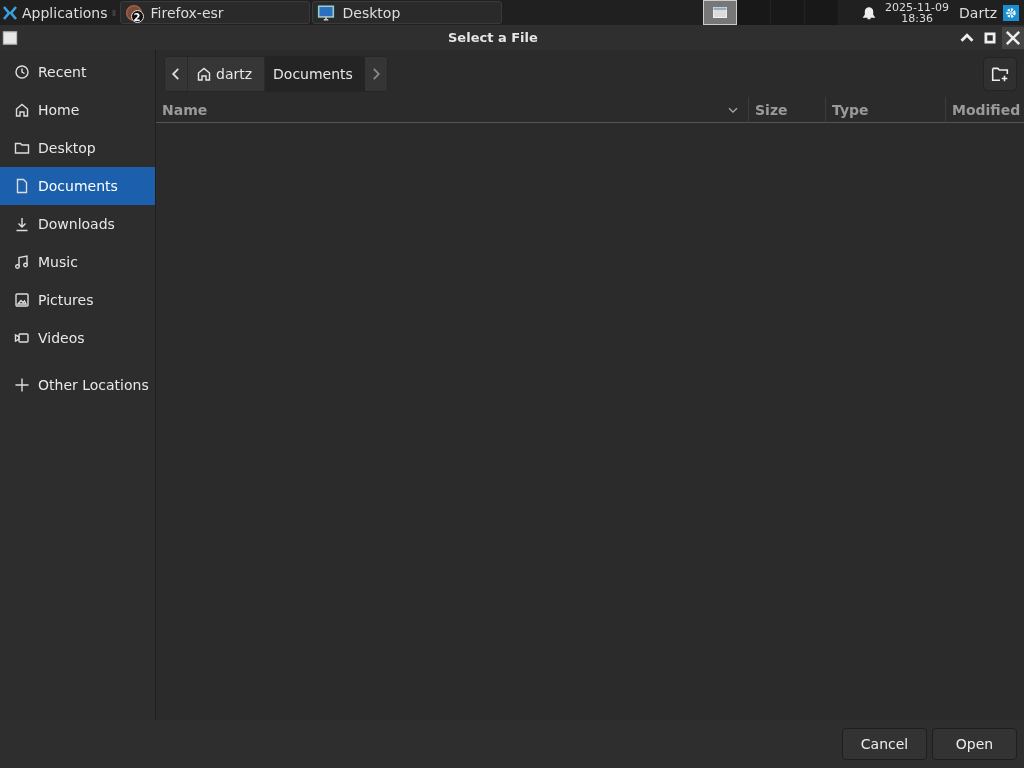 This screenshot has width=1024, height=768. What do you see at coordinates (10, 12) in the screenshot?
I see `menu-logo-icon` at bounding box center [10, 12].